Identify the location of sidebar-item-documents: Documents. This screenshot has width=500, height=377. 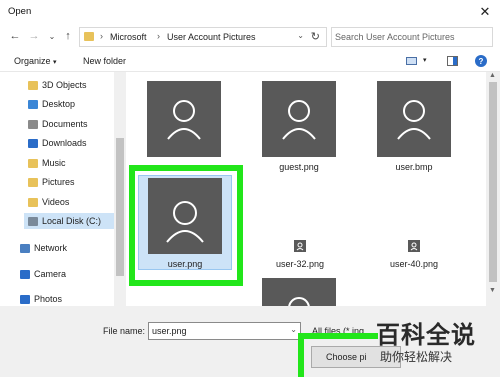
(58, 124).